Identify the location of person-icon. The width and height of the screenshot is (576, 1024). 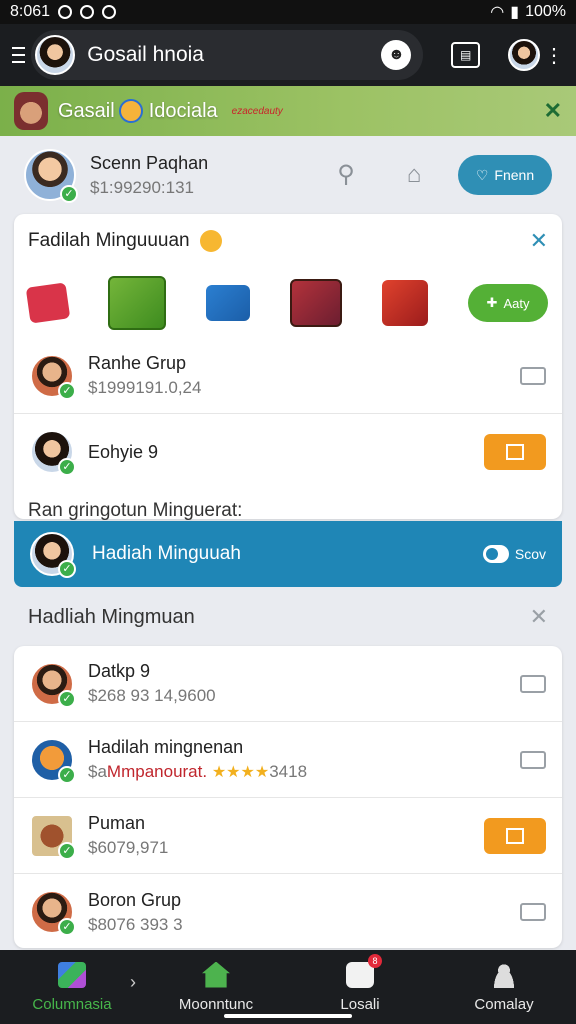
(504, 974).